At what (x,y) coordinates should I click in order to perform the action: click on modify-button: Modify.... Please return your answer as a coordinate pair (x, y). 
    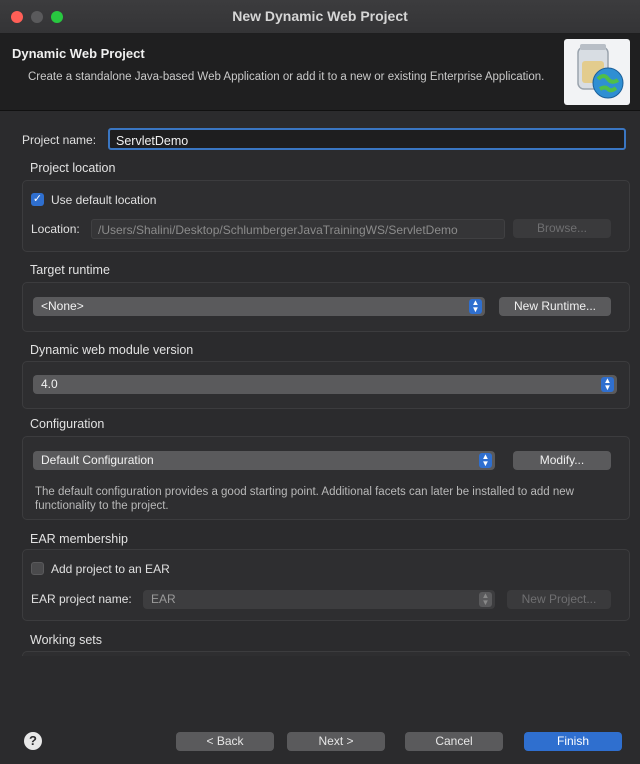
    Looking at the image, I should click on (562, 460).